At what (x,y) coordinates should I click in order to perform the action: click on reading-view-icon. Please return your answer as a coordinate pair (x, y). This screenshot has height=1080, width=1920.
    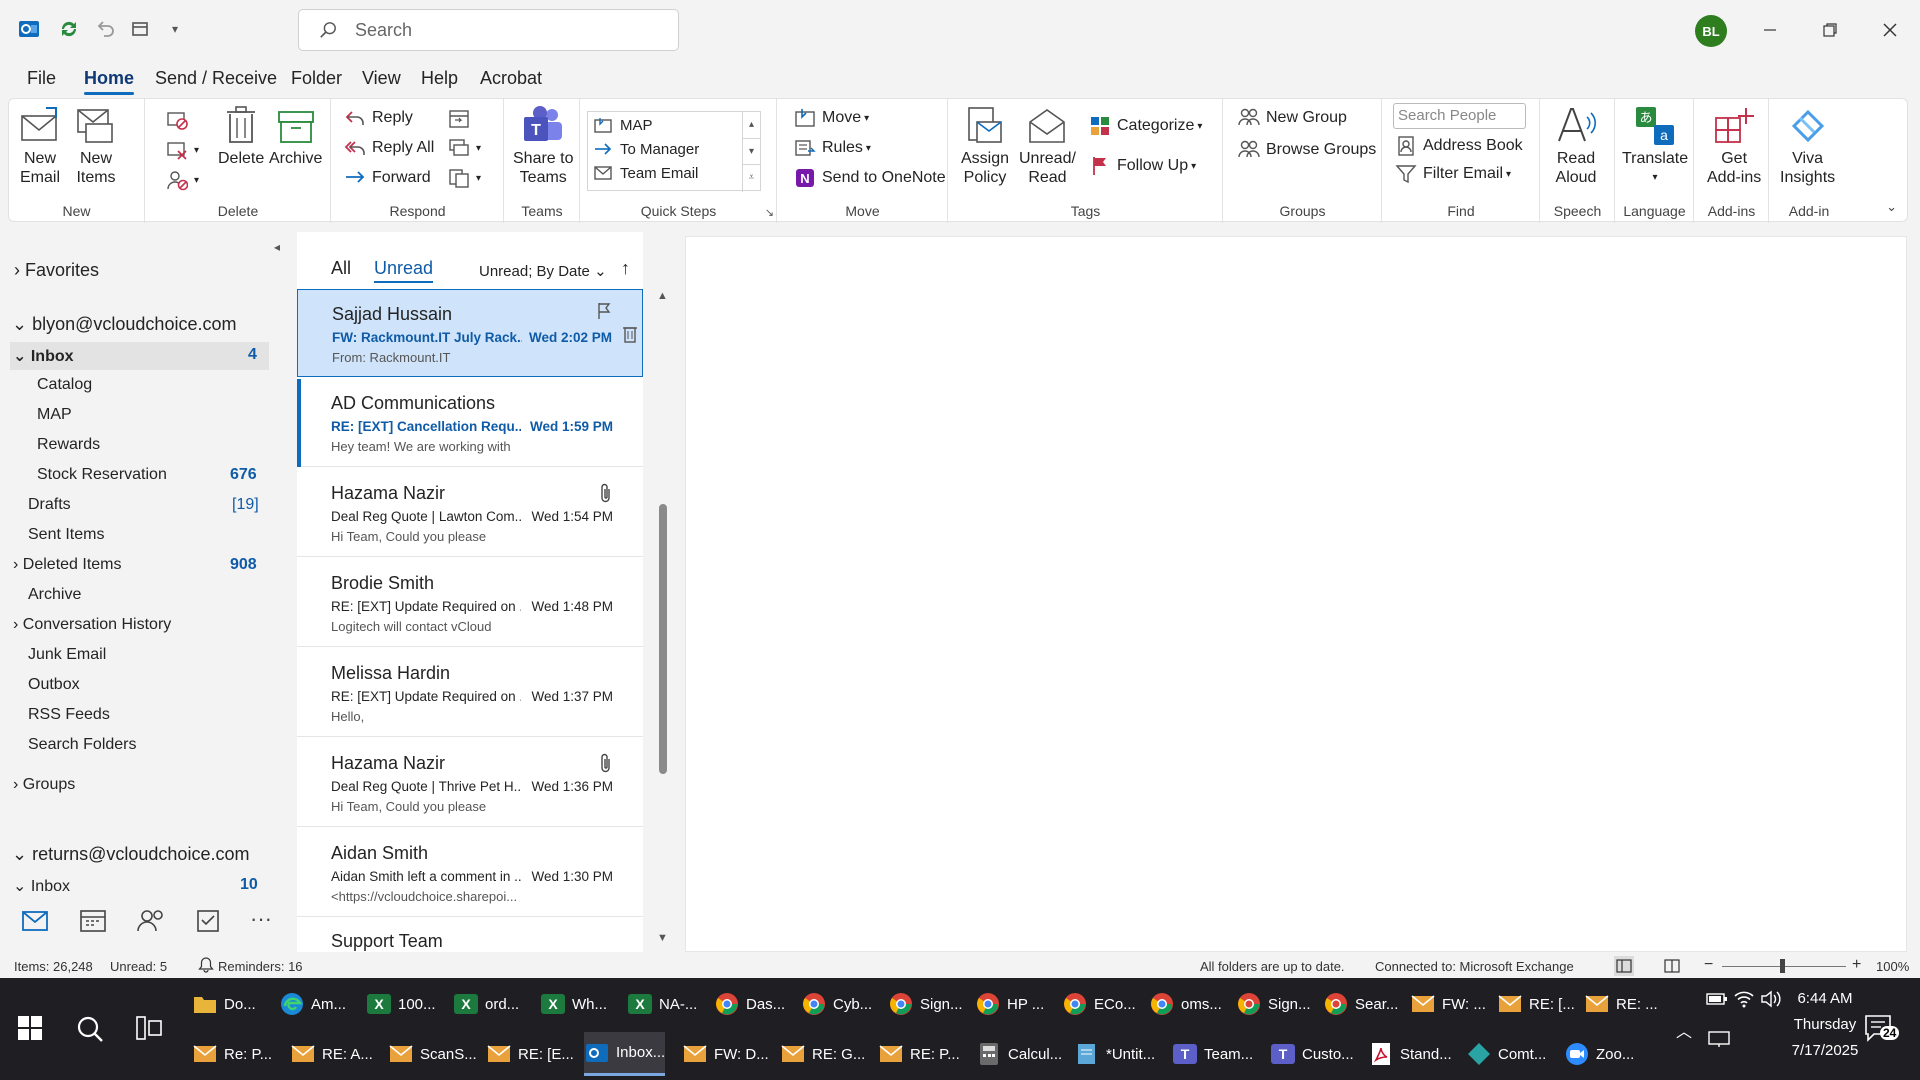
    Looking at the image, I should click on (1672, 967).